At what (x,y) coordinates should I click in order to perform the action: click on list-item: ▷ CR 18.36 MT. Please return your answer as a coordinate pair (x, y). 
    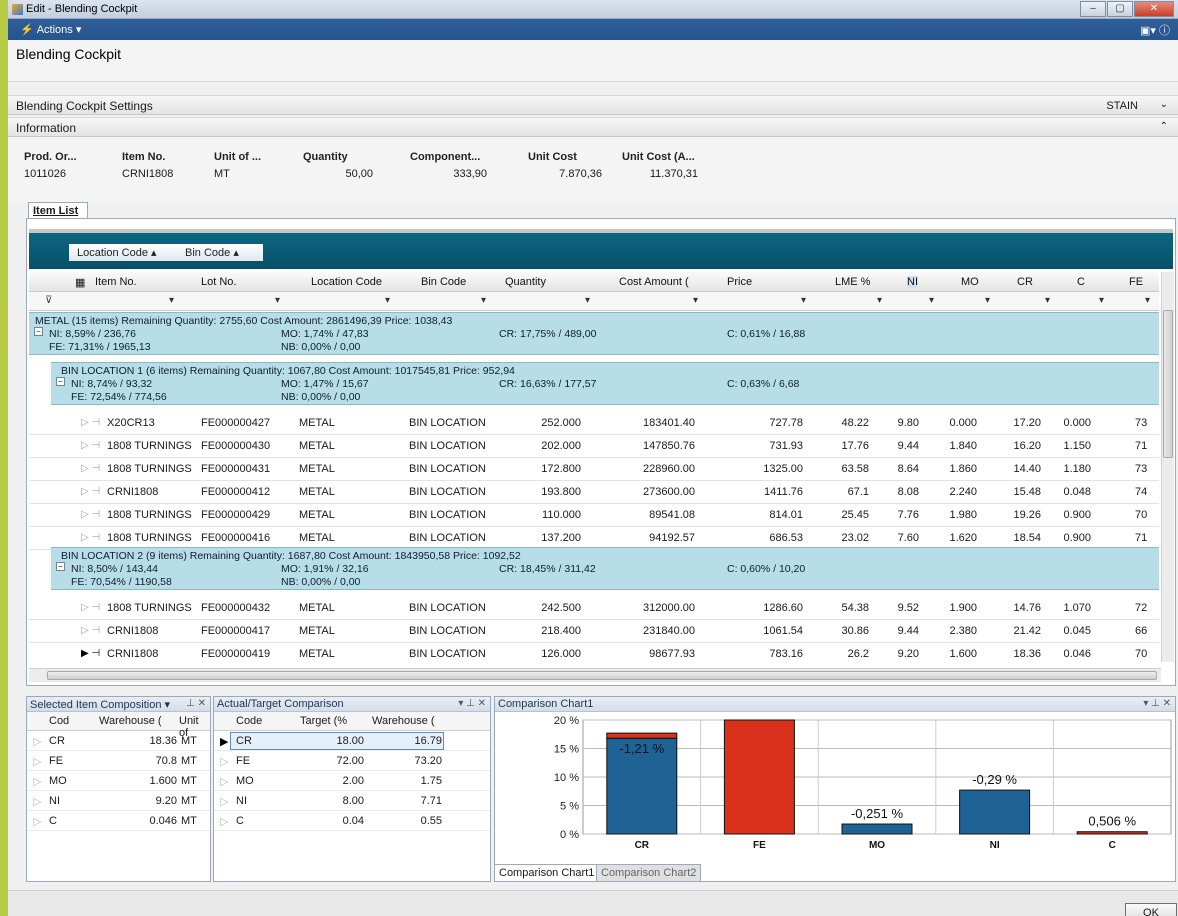
    Looking at the image, I should click on (118, 741).